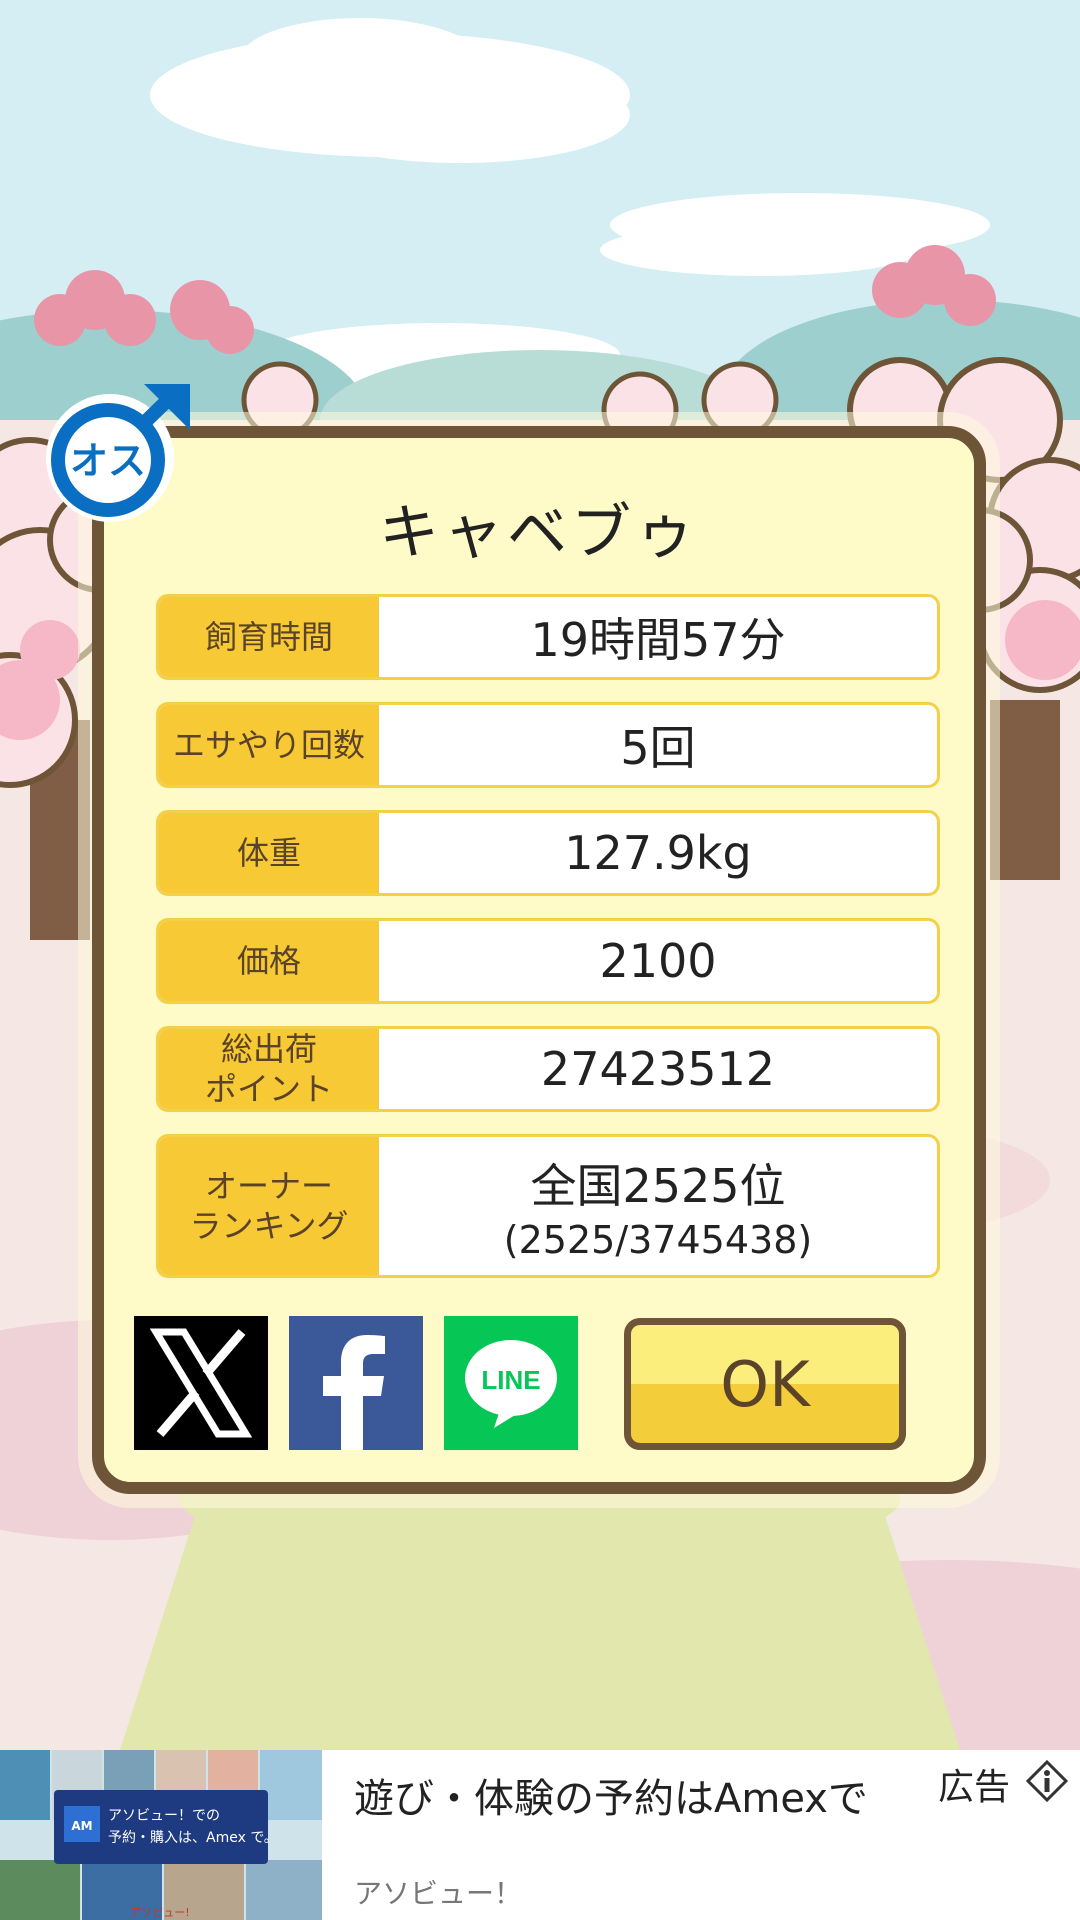 The height and width of the screenshot is (1920, 1080). I want to click on stat-row-owner-ranking: オーナー ランキング 全国2525位 (2525/3745438), so click(548, 1206).